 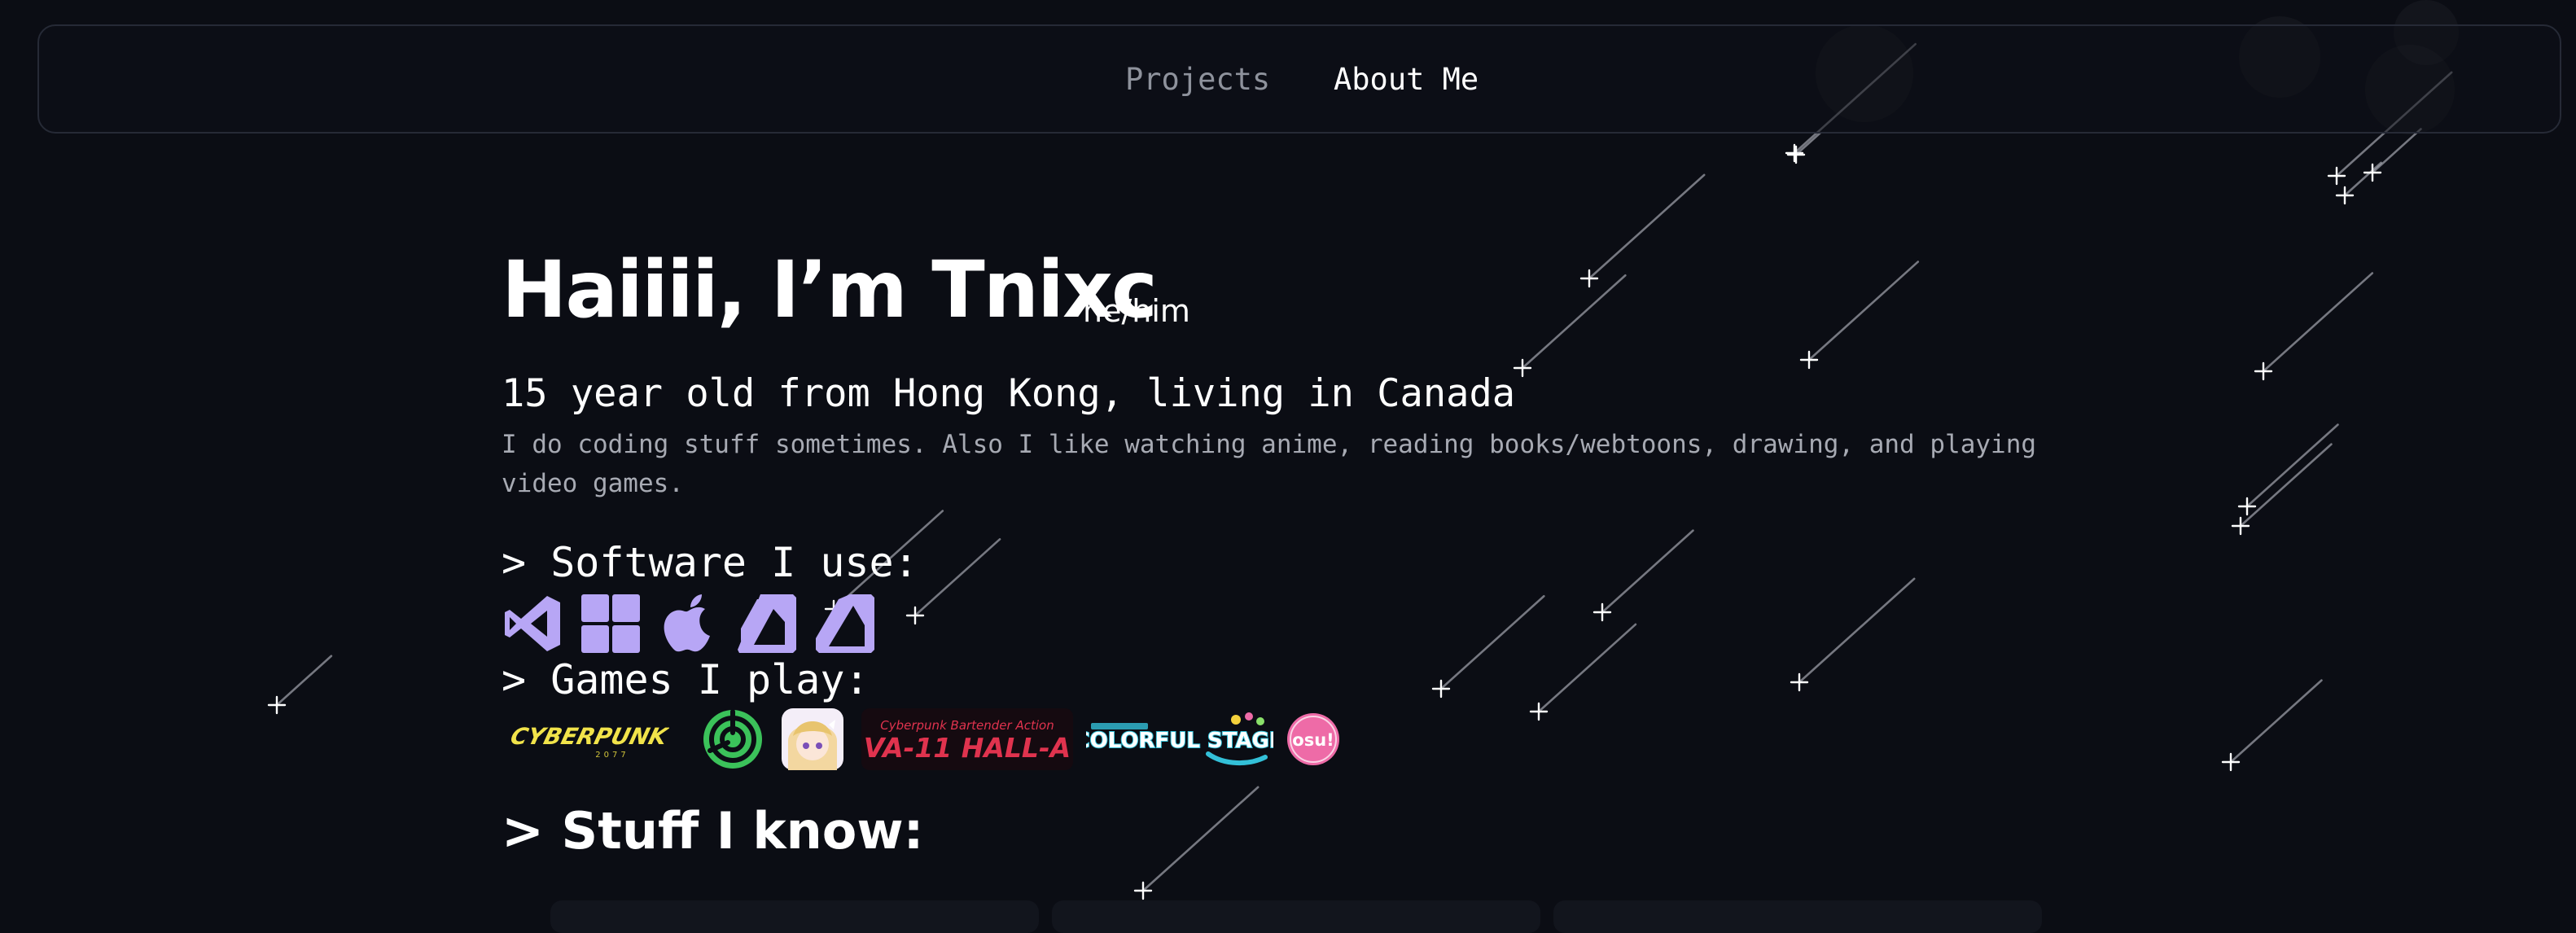 What do you see at coordinates (1299, 79) in the screenshot?
I see `top-navigation: Projects About Me` at bounding box center [1299, 79].